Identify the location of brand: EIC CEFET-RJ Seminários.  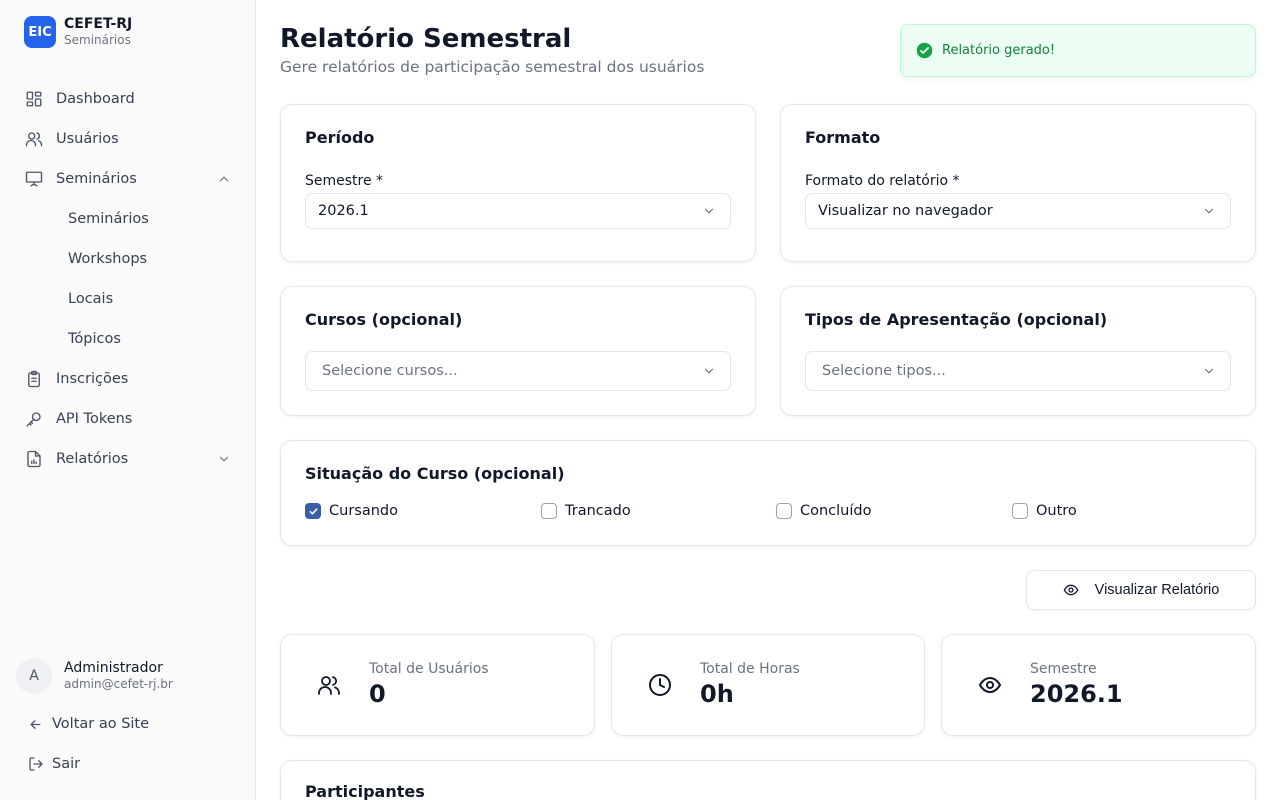
(78, 32).